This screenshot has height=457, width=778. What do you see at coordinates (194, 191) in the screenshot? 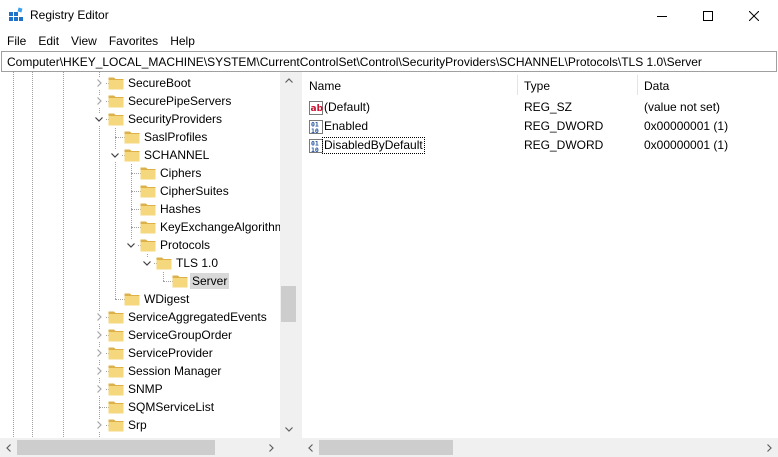
I see `tree-node-label: CipherSuites` at bounding box center [194, 191].